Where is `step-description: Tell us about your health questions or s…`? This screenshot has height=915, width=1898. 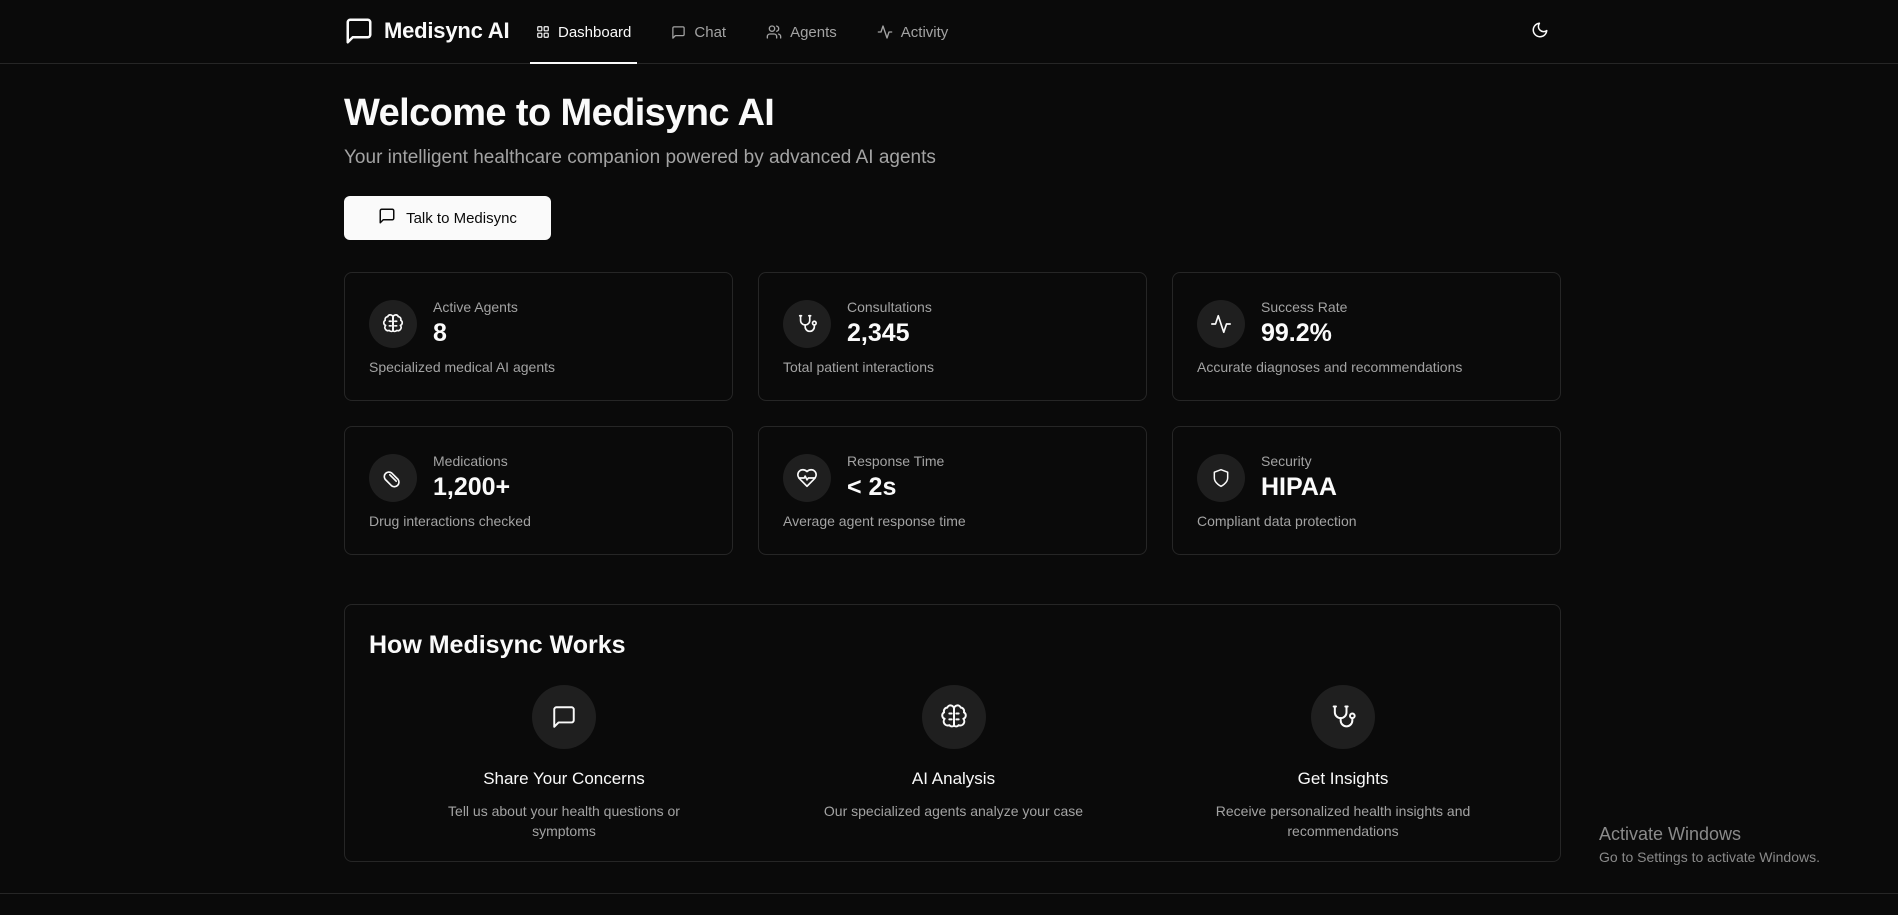
step-description: Tell us about your health questions or s… is located at coordinates (564, 821).